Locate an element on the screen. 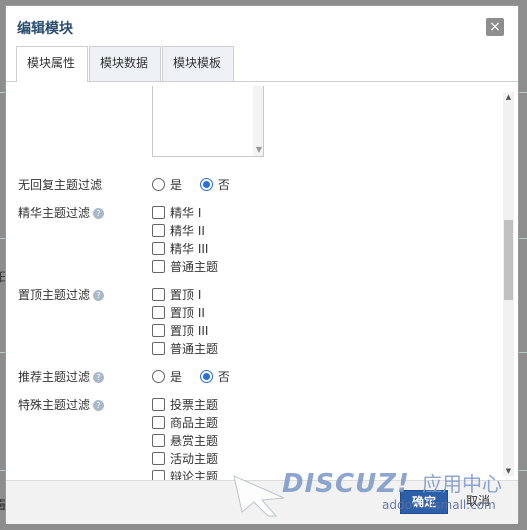  special-option: 商品主题 is located at coordinates (185, 422).